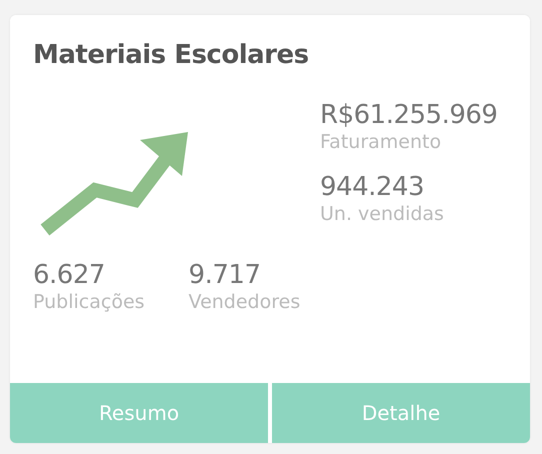  Describe the element at coordinates (373, 187) in the screenshot. I see `stat-value: 944.243` at that location.